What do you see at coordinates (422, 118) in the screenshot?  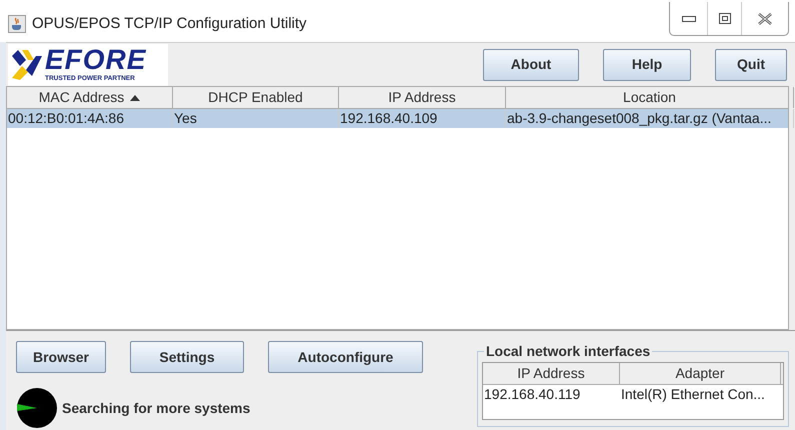 I see `table-cell: 192.168.40.109` at bounding box center [422, 118].